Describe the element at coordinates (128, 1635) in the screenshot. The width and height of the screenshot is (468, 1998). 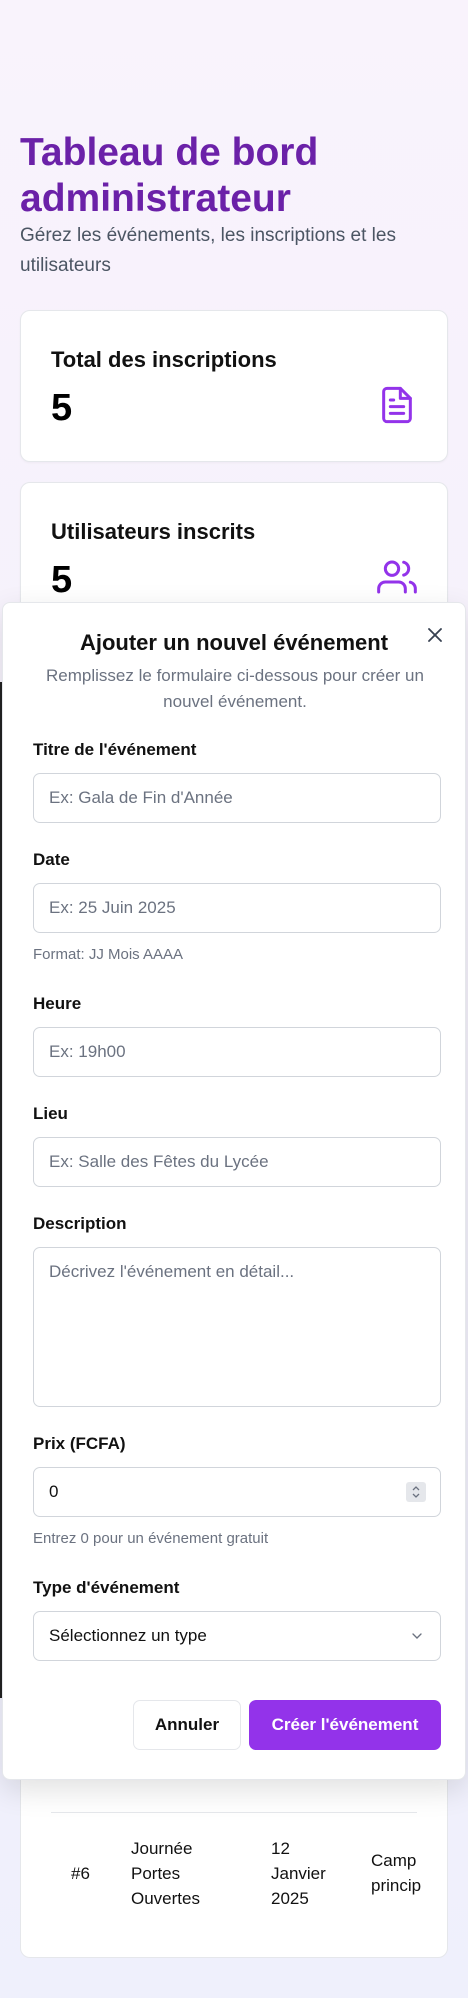
I see `event-type-selected: Sélectionnez un type` at that location.